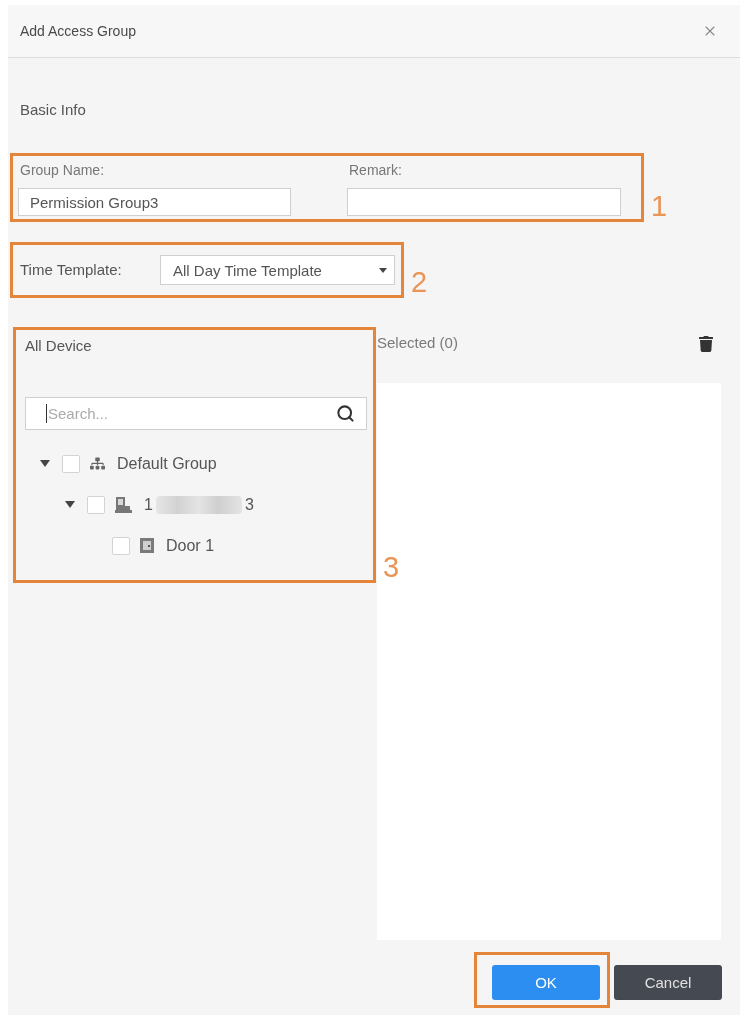  What do you see at coordinates (345, 413) in the screenshot?
I see `search-icon` at bounding box center [345, 413].